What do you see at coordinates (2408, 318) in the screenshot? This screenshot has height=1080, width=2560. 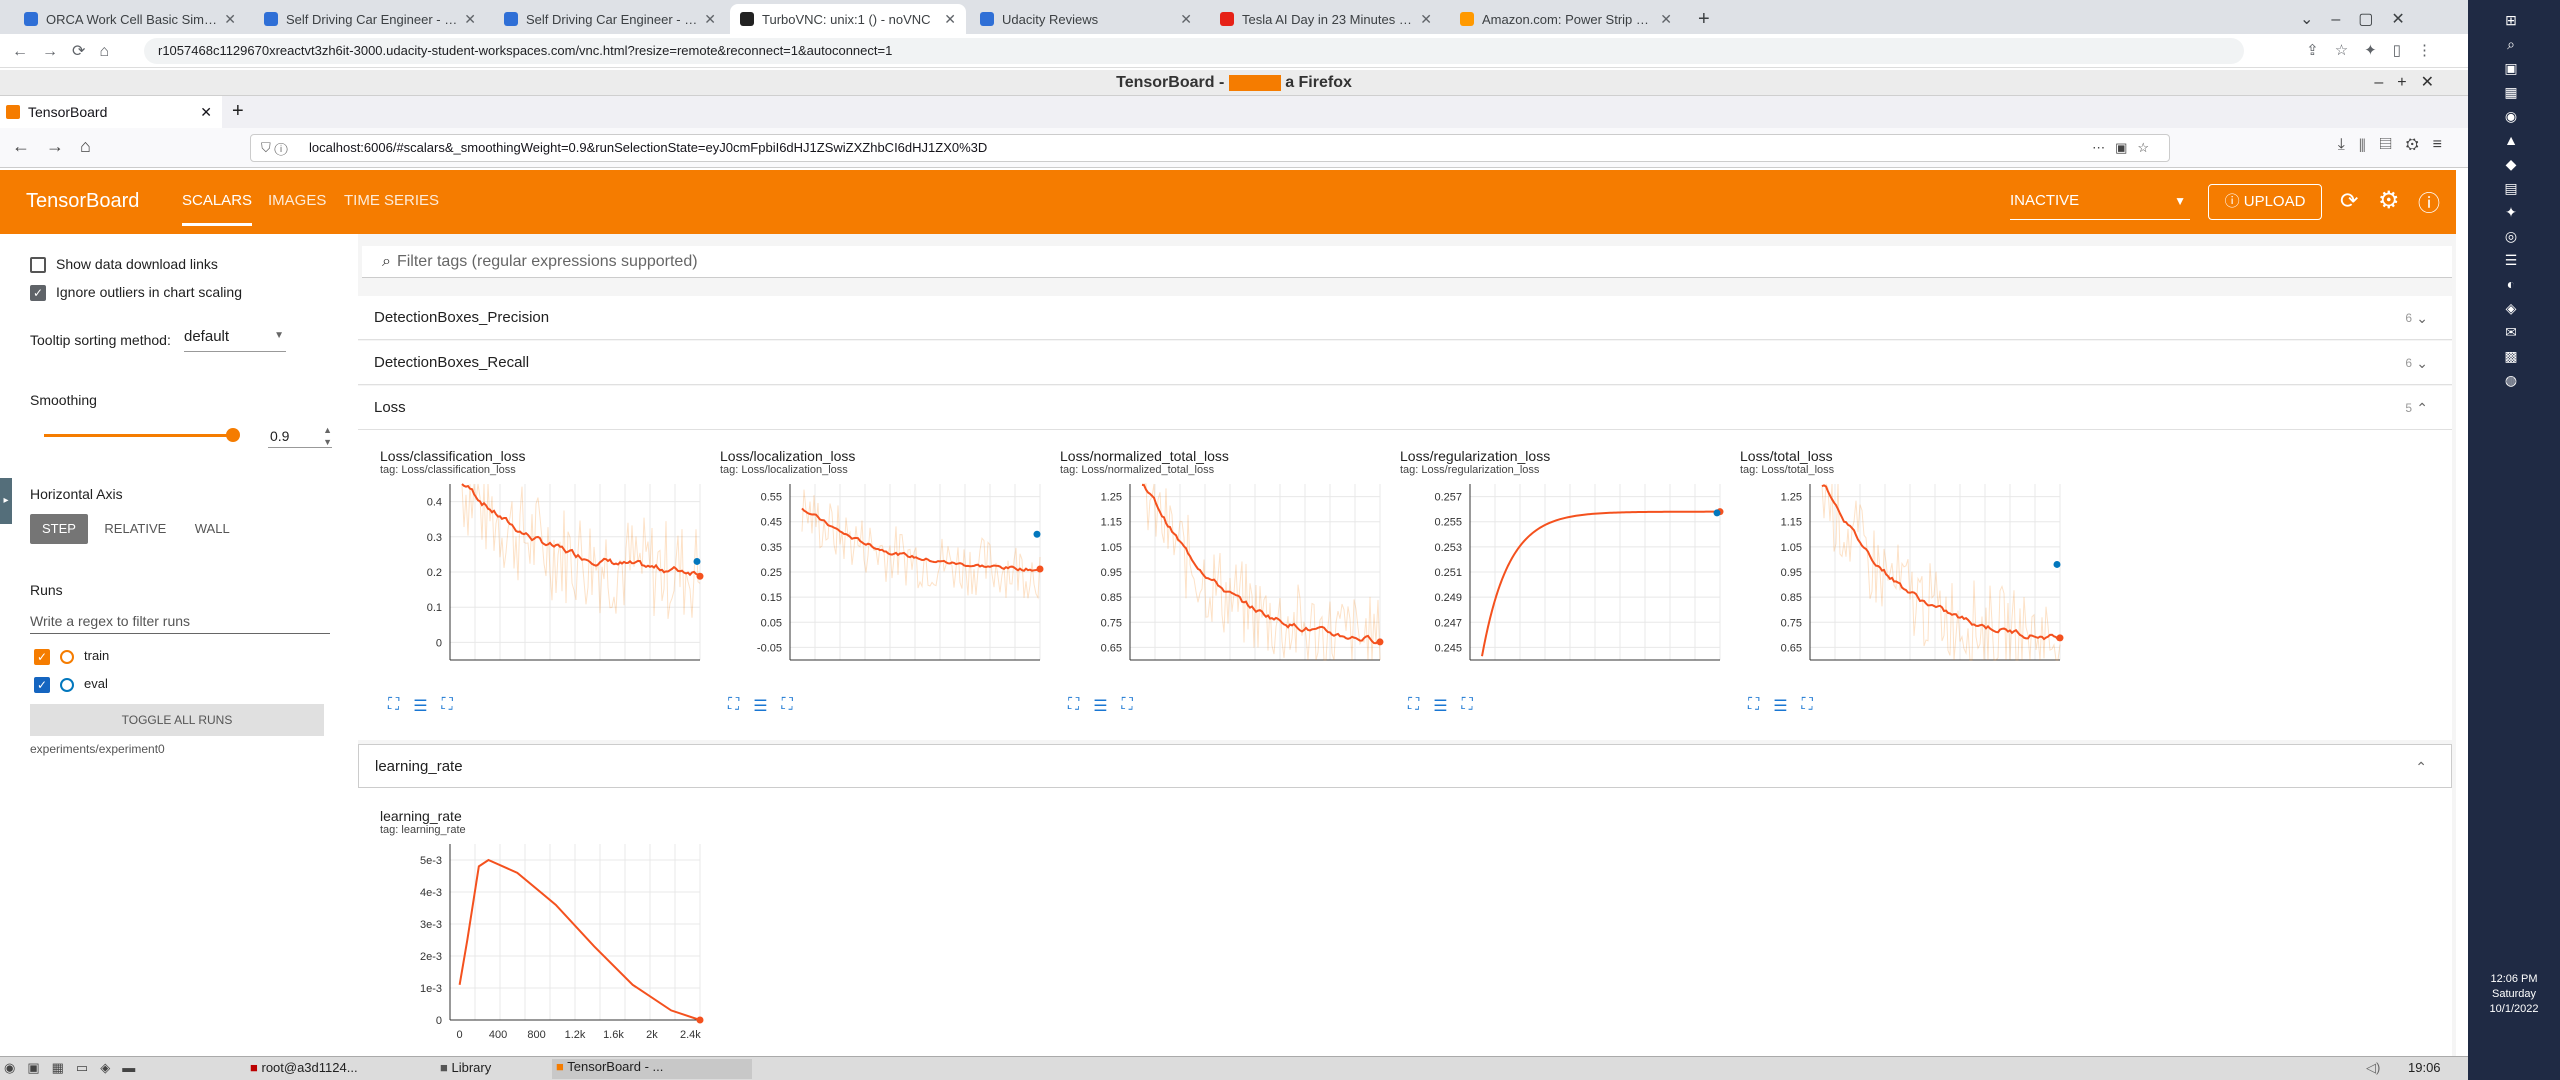 I see `group-count: 6` at bounding box center [2408, 318].